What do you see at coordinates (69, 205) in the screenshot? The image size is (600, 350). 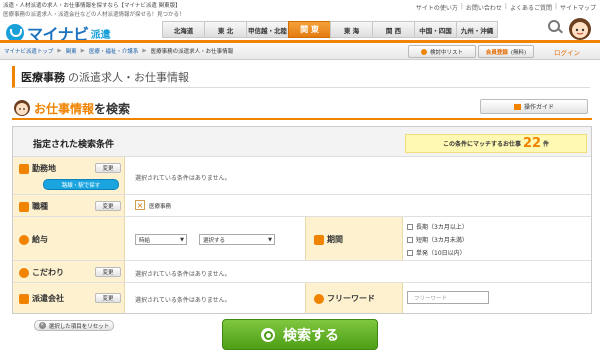 I see `row-occupation-label-cell: 職種 変更` at bounding box center [69, 205].